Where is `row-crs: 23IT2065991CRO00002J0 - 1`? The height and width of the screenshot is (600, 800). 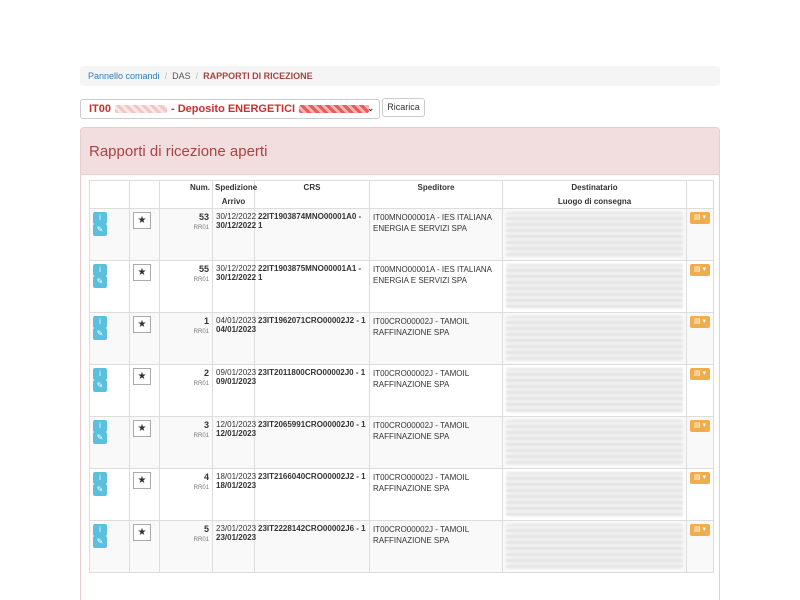 row-crs: 23IT2065991CRO00002J0 - 1 is located at coordinates (312, 442).